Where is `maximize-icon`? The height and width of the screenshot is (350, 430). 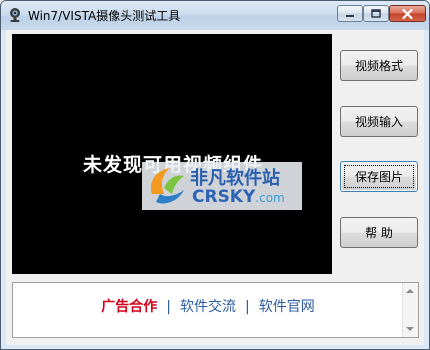 maximize-icon is located at coordinates (376, 13).